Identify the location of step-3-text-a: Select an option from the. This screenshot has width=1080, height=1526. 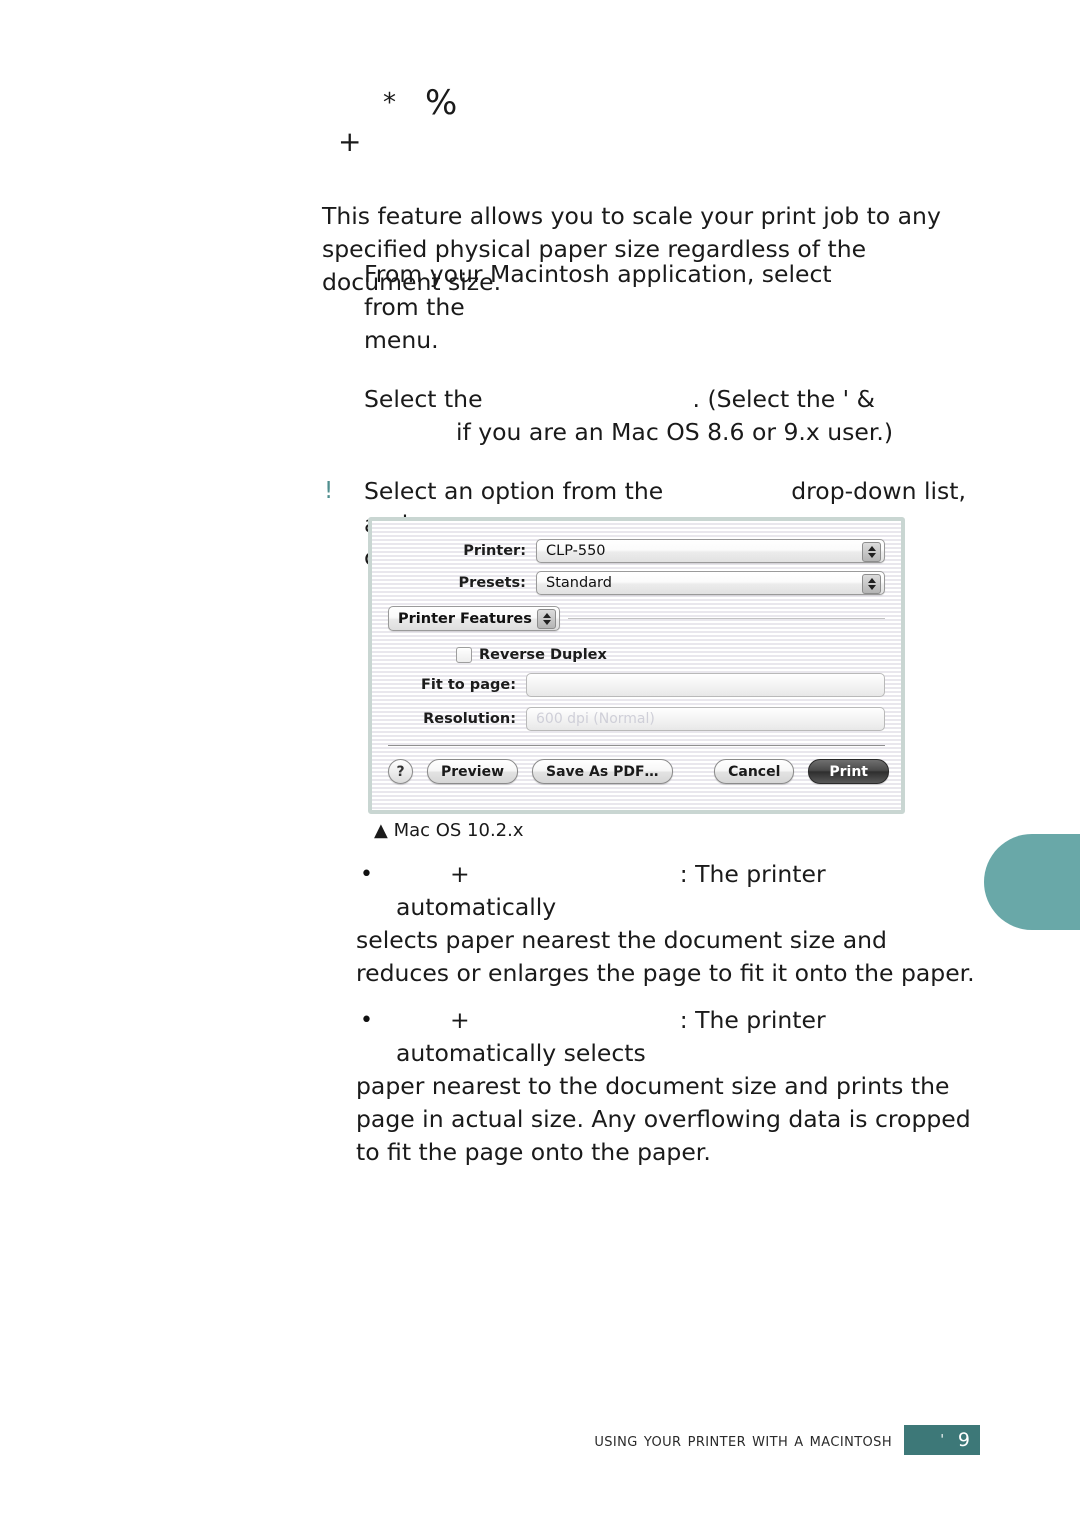
(514, 491).